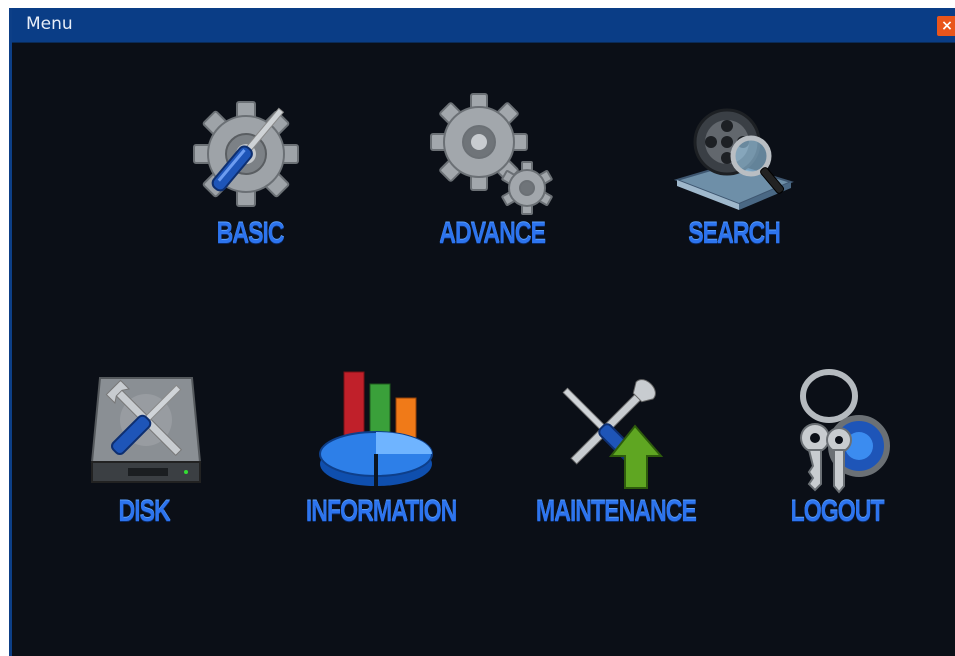 Image resolution: width=955 pixels, height=656 pixels. I want to click on menu-item-search: SEARCH, so click(734, 171).